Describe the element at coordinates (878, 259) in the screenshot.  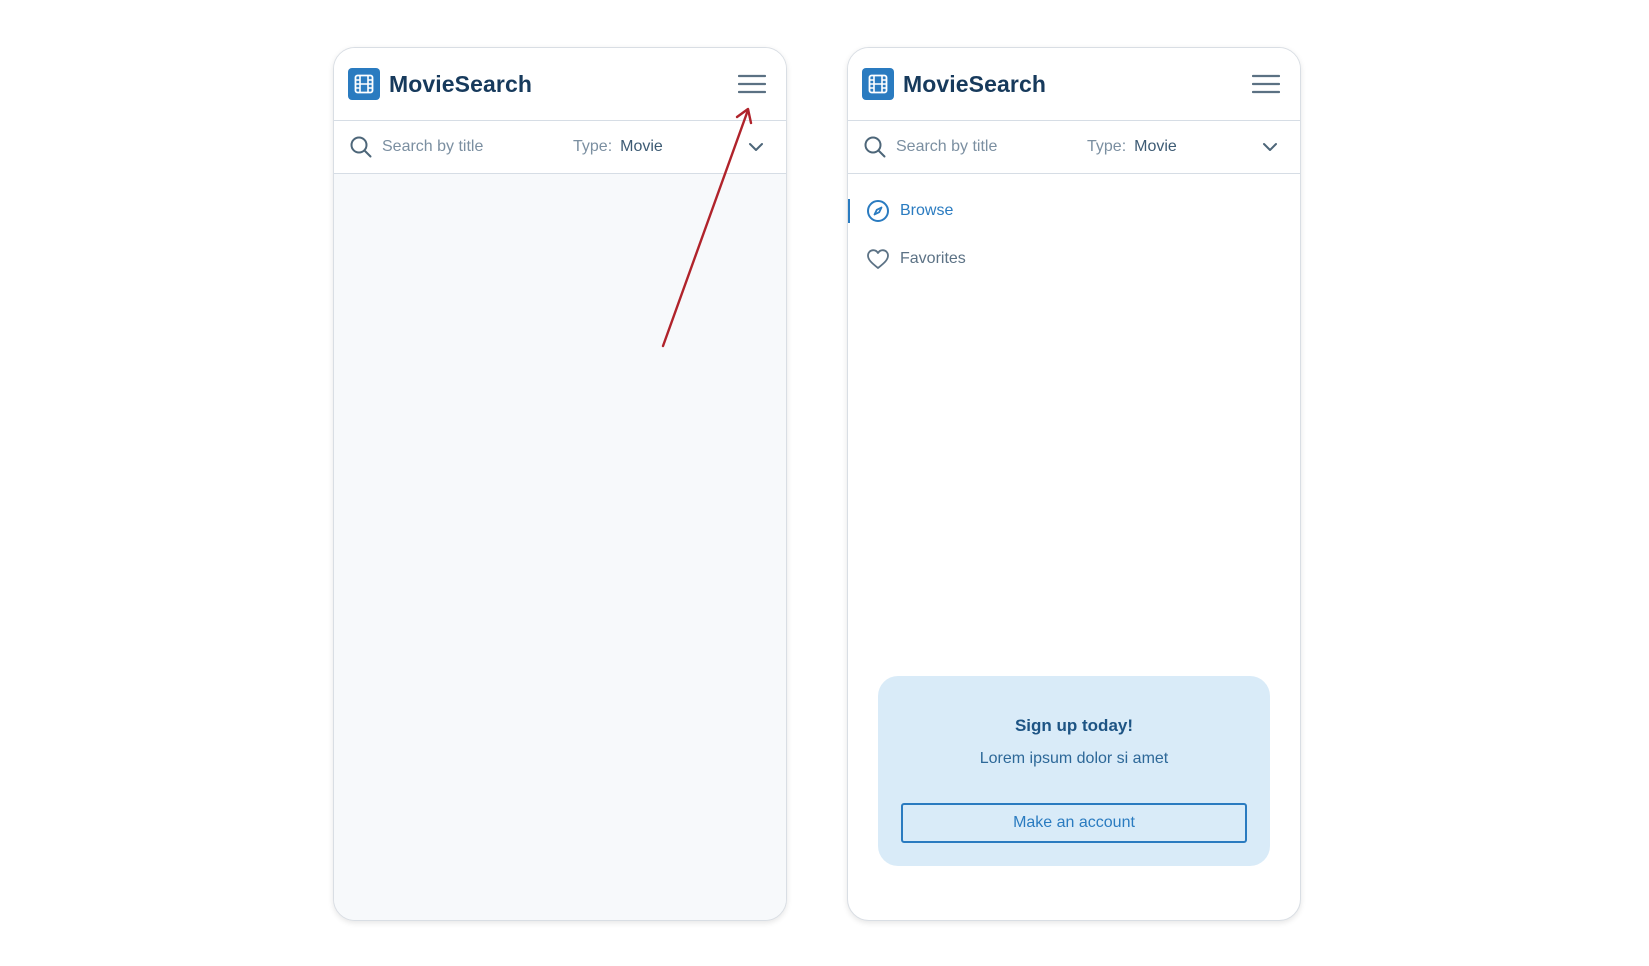
I see `heart-icon` at that location.